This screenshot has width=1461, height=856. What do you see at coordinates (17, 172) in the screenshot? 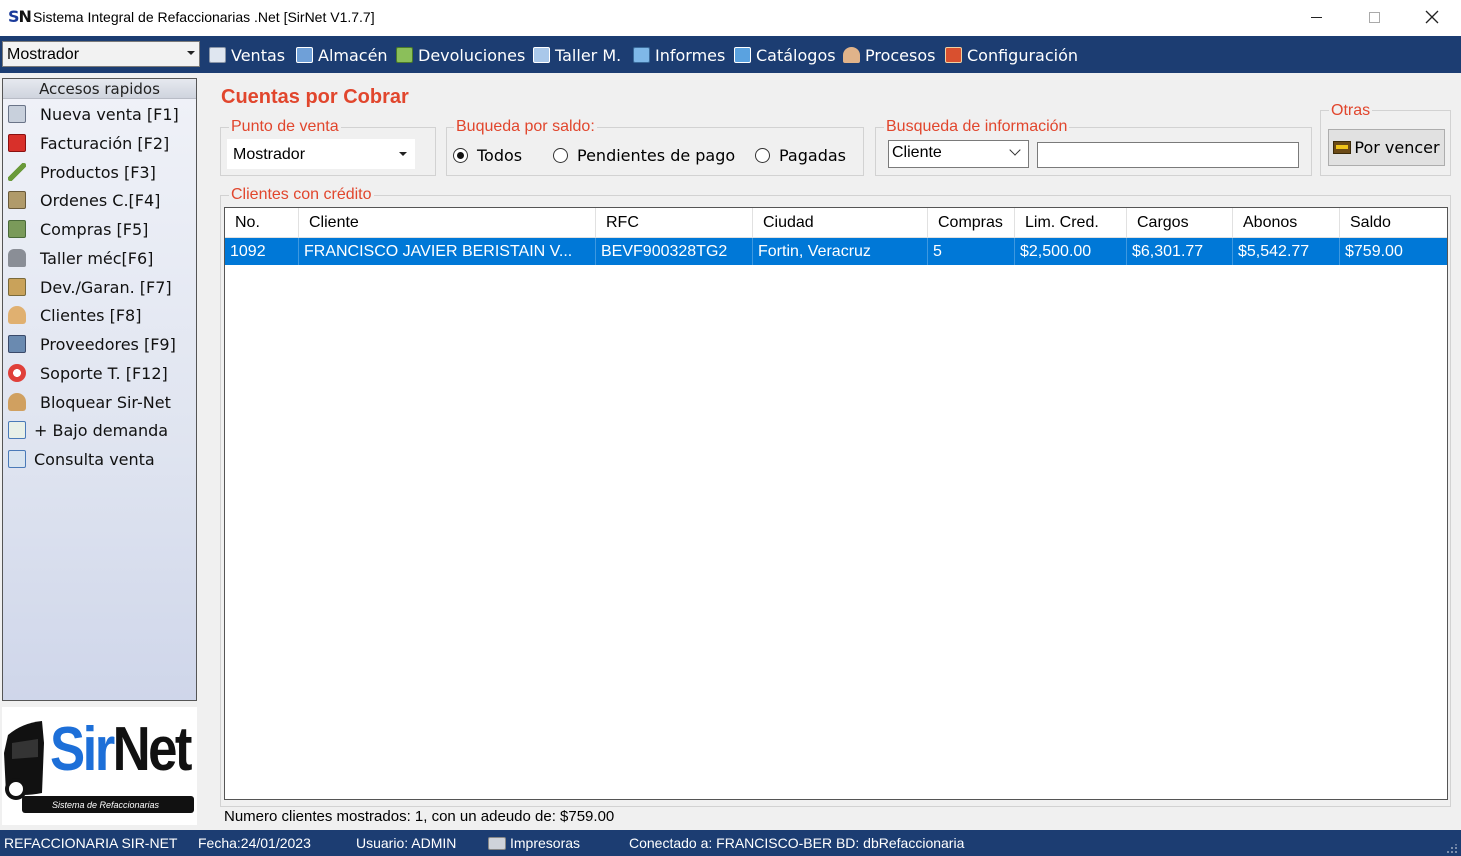
I see `productos-icon` at bounding box center [17, 172].